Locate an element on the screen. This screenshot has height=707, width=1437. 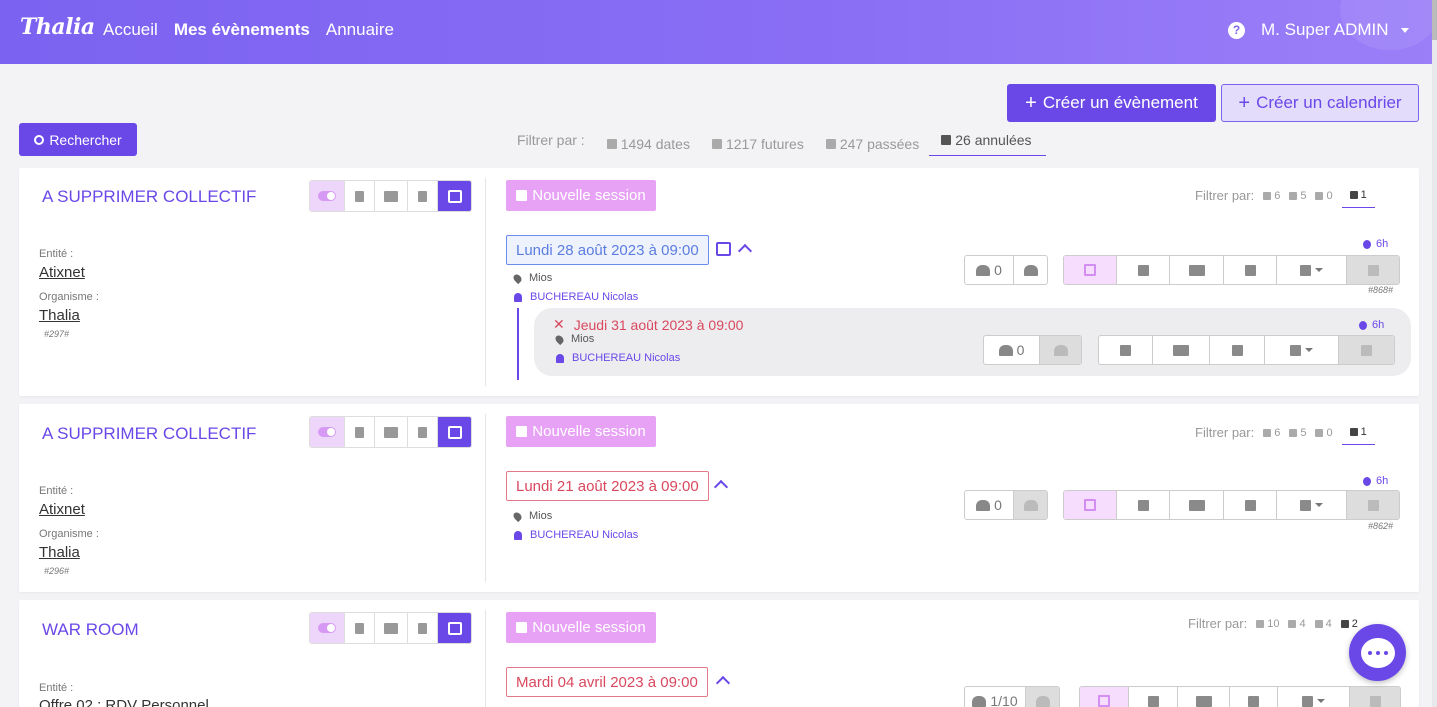
filter-all-dates: 1494 dates is located at coordinates (648, 144).